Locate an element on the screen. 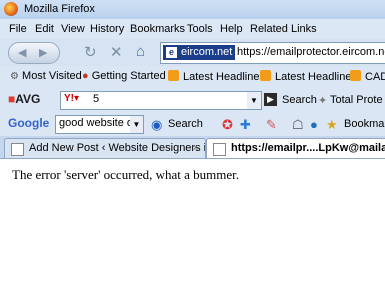  bookmark-getting-started: ● Getting Started is located at coordinates (124, 76).